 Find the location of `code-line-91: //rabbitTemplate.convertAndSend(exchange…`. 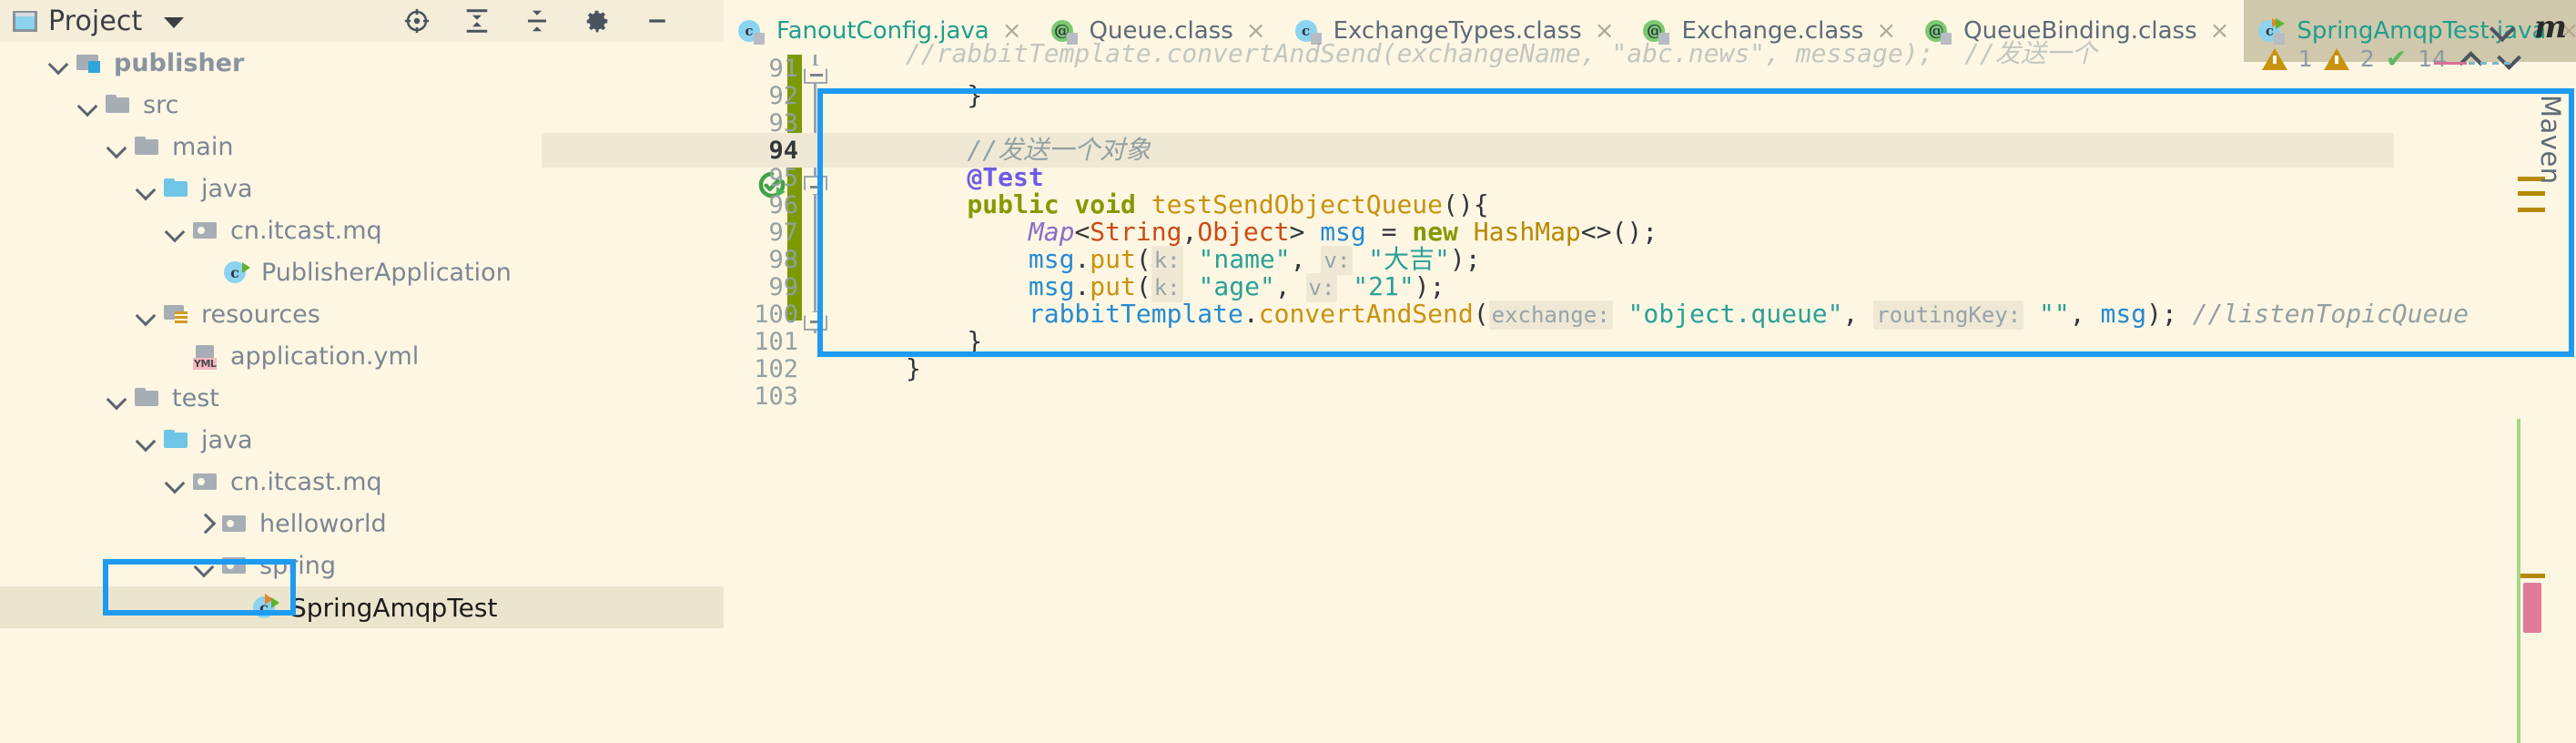

code-line-91: //rabbitTemplate.convertAndSend(exchange… is located at coordinates (1501, 53).